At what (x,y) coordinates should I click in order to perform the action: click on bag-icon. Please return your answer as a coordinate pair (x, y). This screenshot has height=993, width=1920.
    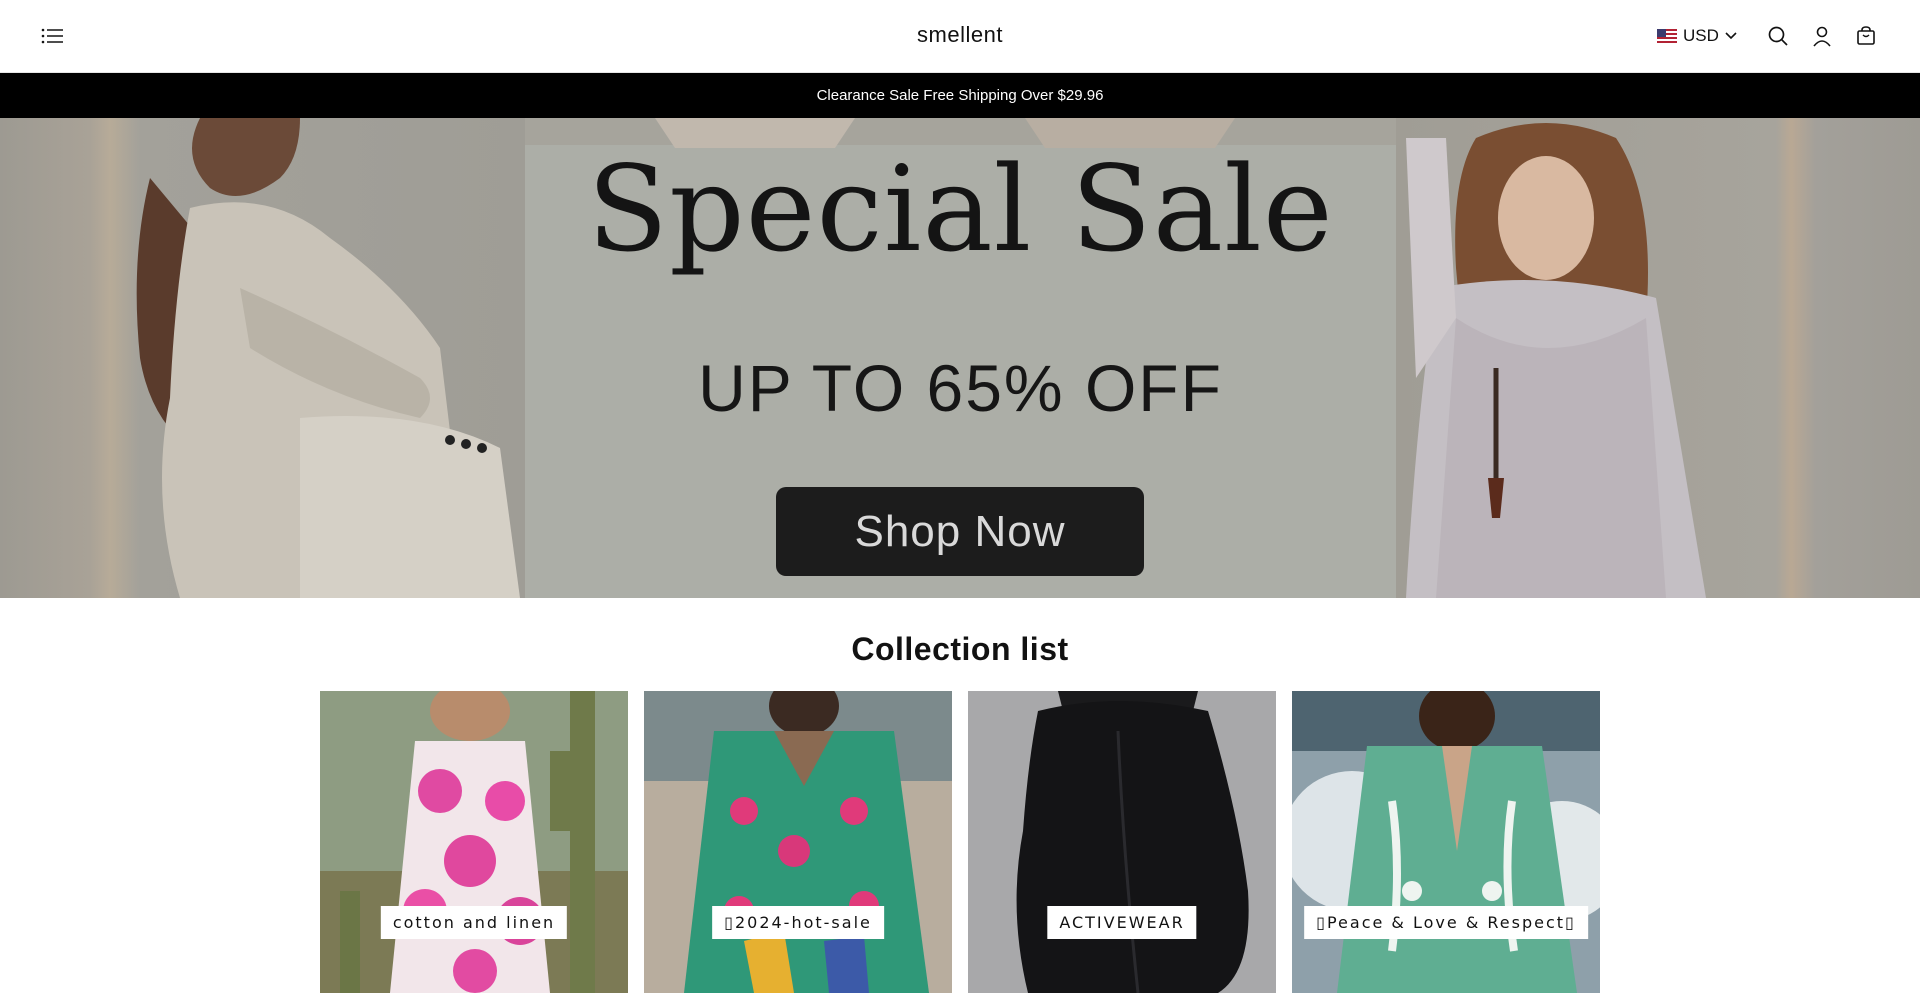
    Looking at the image, I should click on (1866, 36).